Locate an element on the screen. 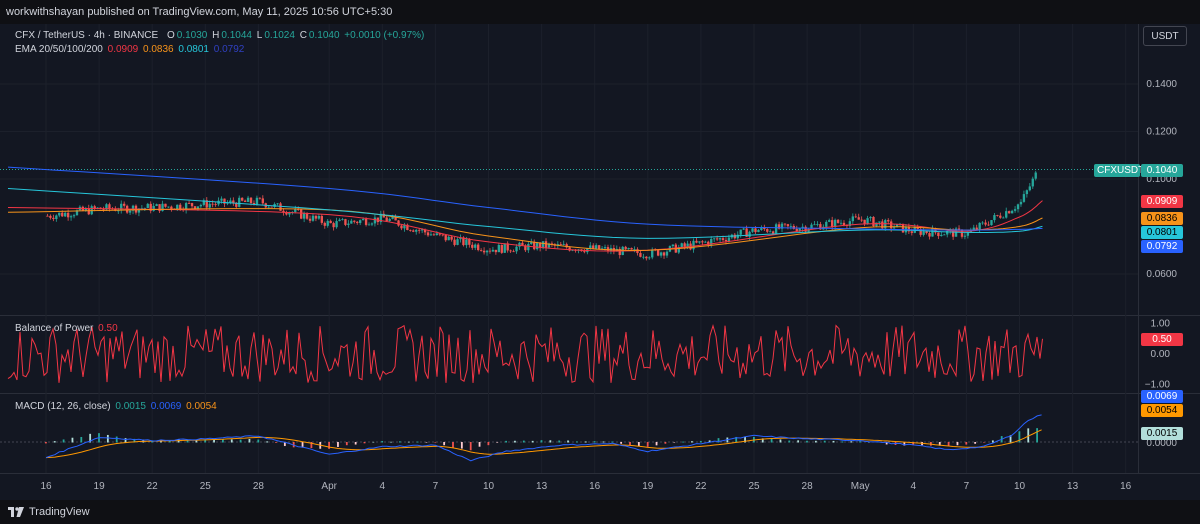 Image resolution: width=1200 pixels, height=524 pixels. bop-tick-label: 0.00 is located at coordinates (1161, 354).